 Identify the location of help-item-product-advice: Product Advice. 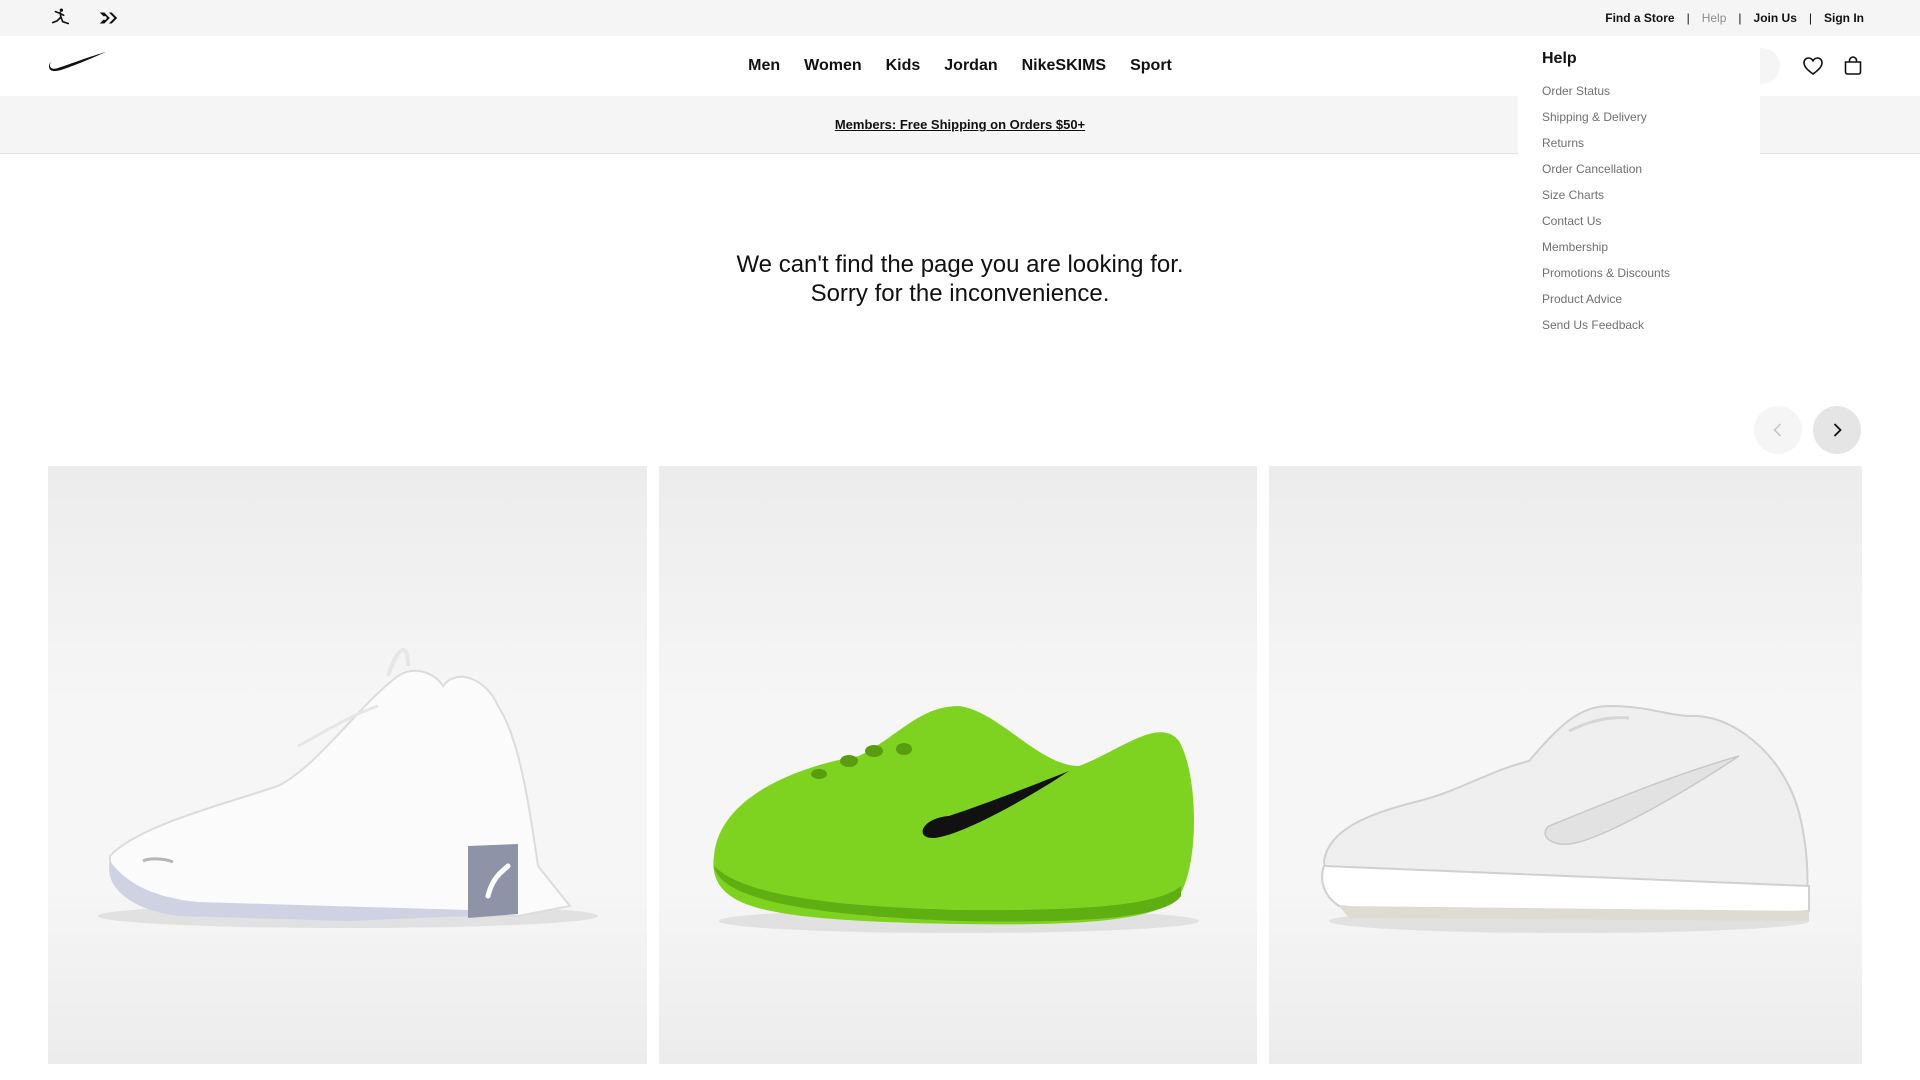
(1639, 299).